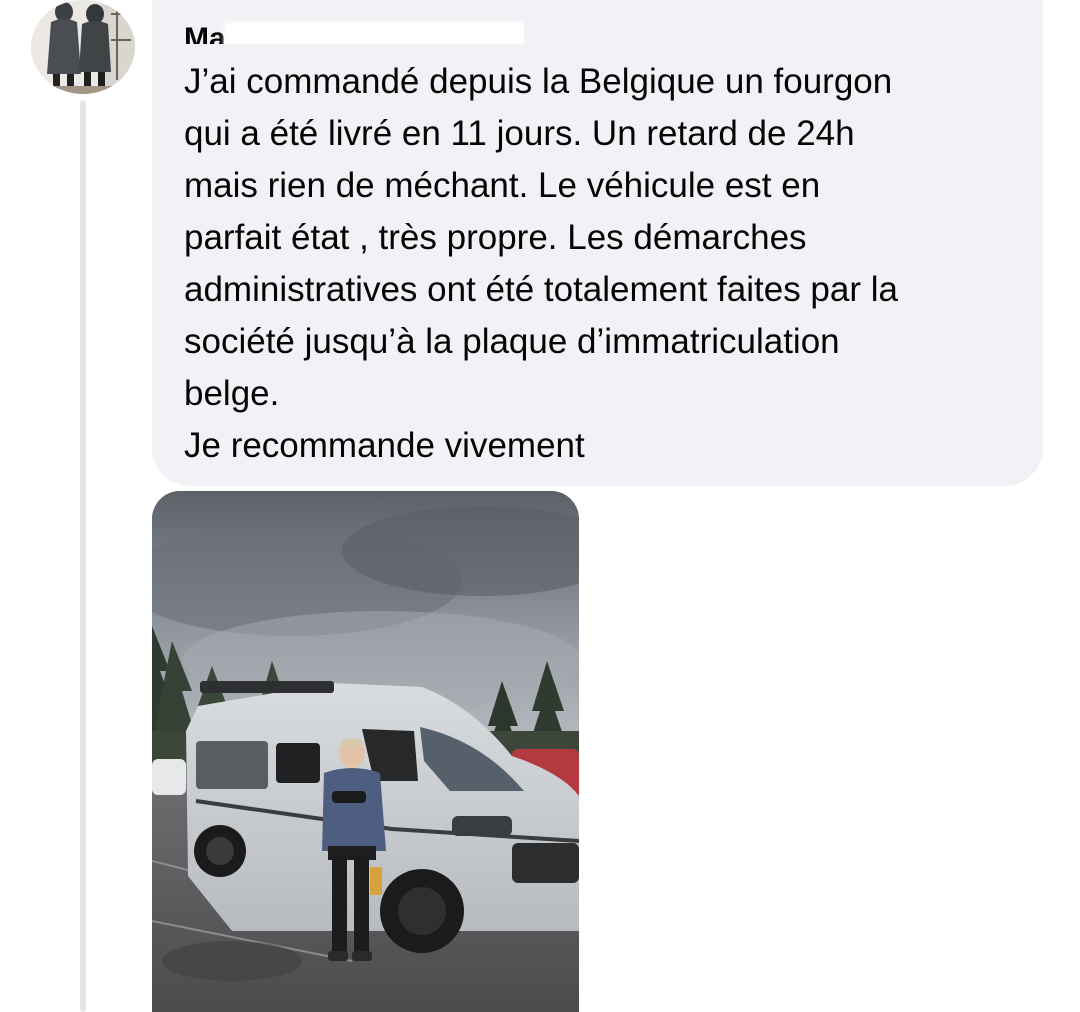 The height and width of the screenshot is (1012, 1080). I want to click on author-name: Marphisa T, so click(354, 29).